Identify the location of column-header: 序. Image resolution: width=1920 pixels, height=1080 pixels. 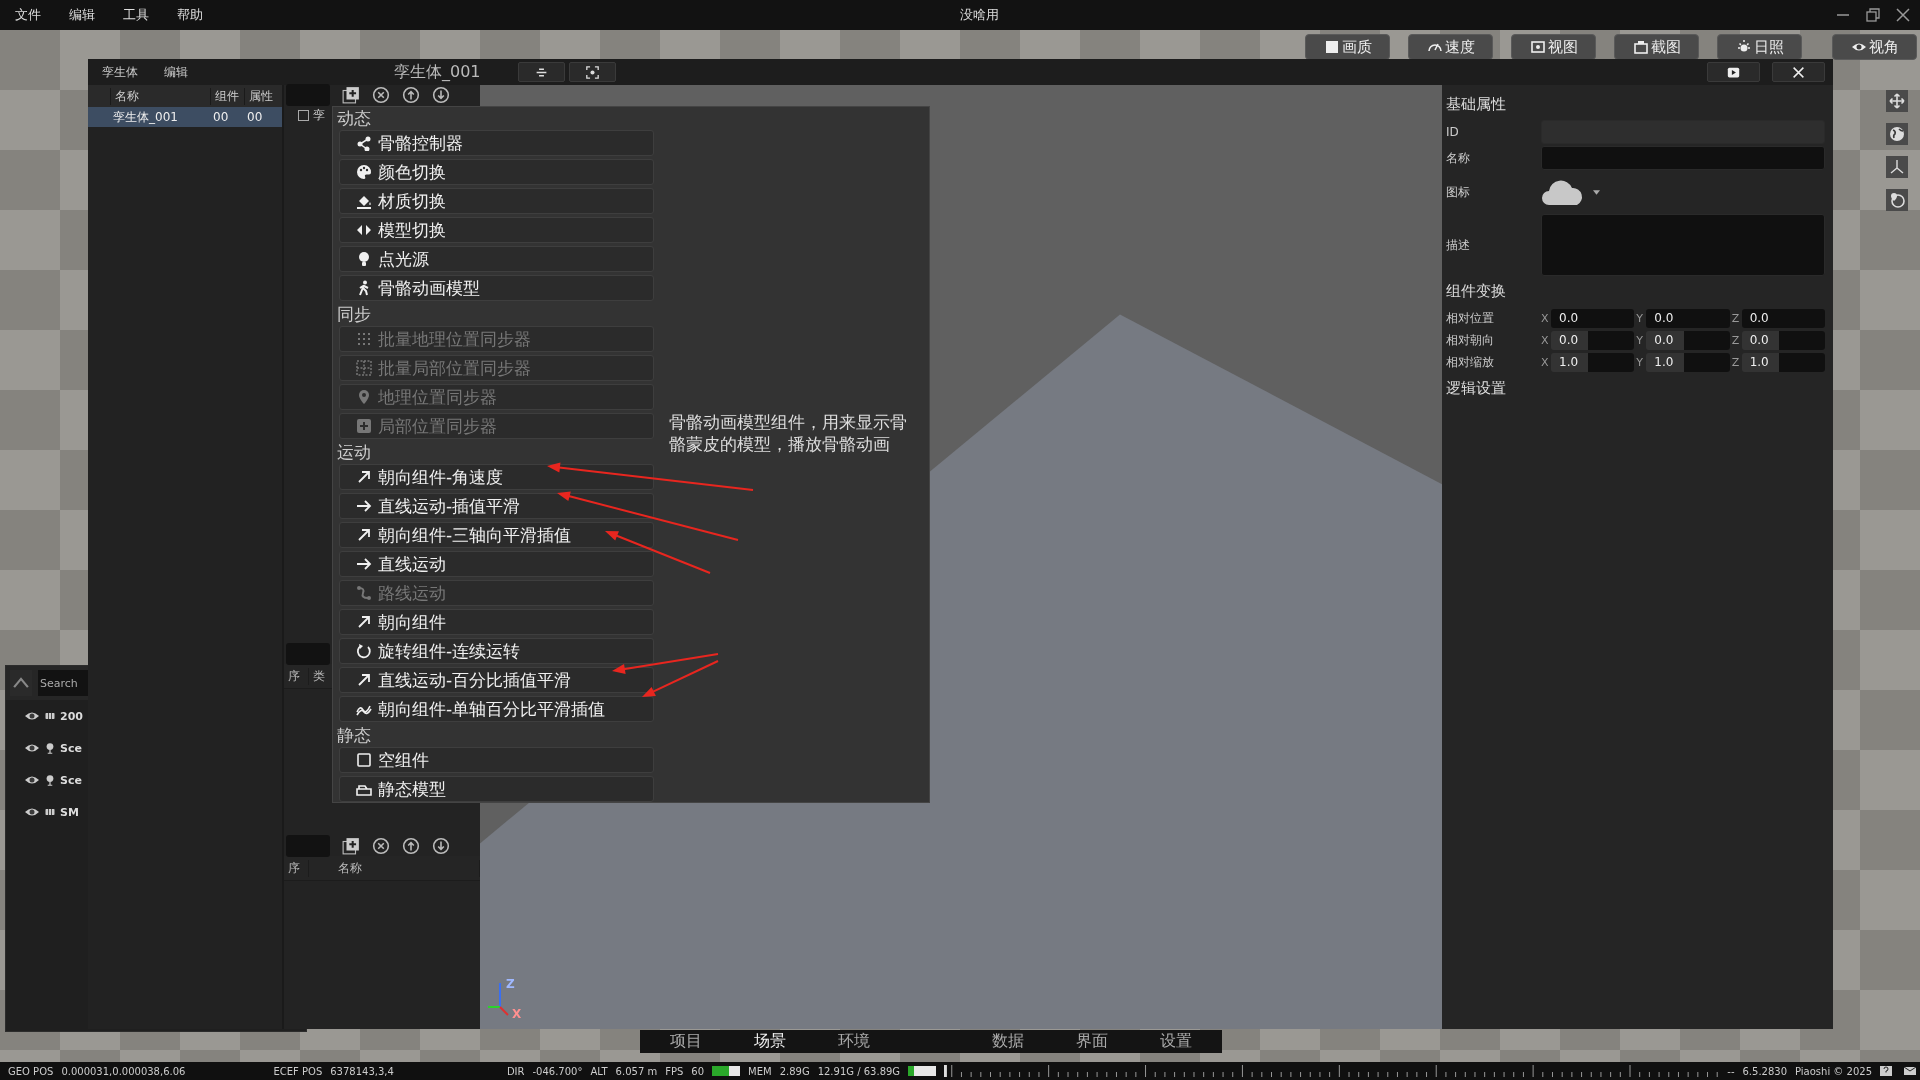
(296, 868).